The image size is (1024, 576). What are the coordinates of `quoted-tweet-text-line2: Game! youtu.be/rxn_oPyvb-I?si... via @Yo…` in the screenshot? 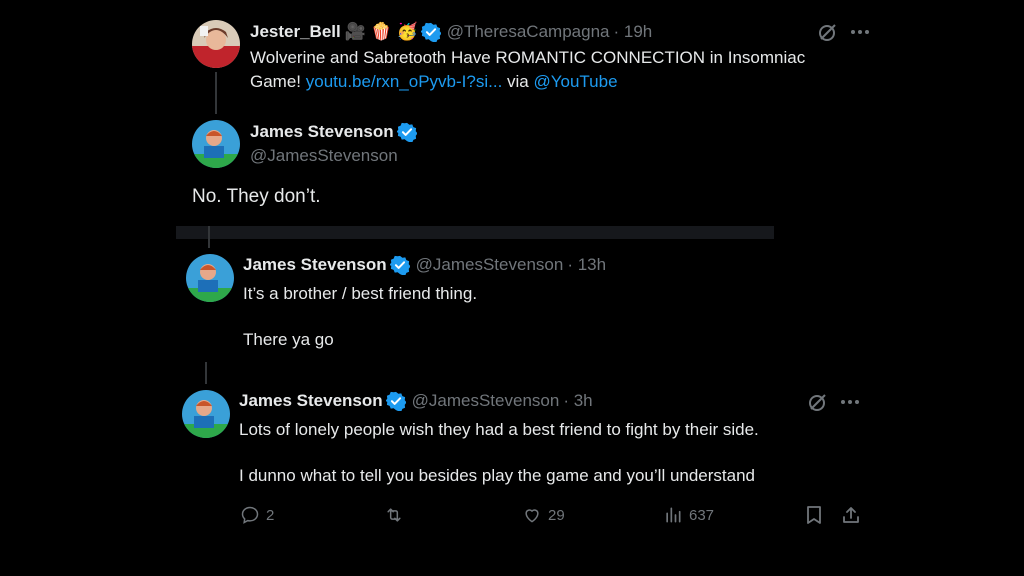 It's located at (434, 82).